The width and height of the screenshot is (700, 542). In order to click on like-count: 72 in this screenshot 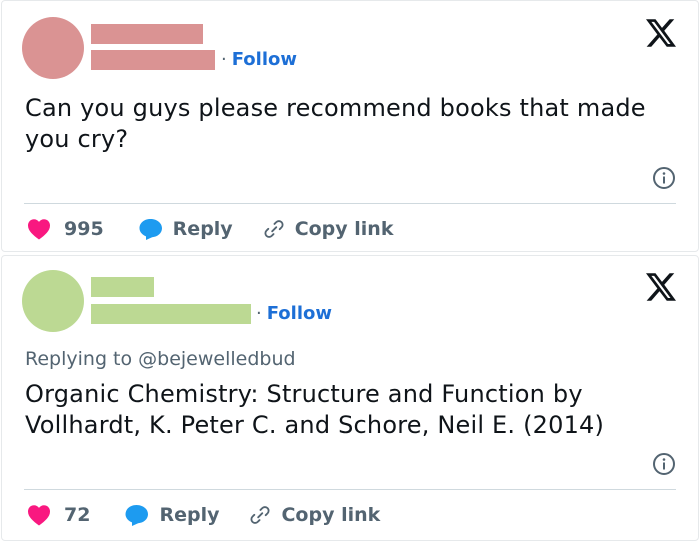, I will do `click(77, 515)`.